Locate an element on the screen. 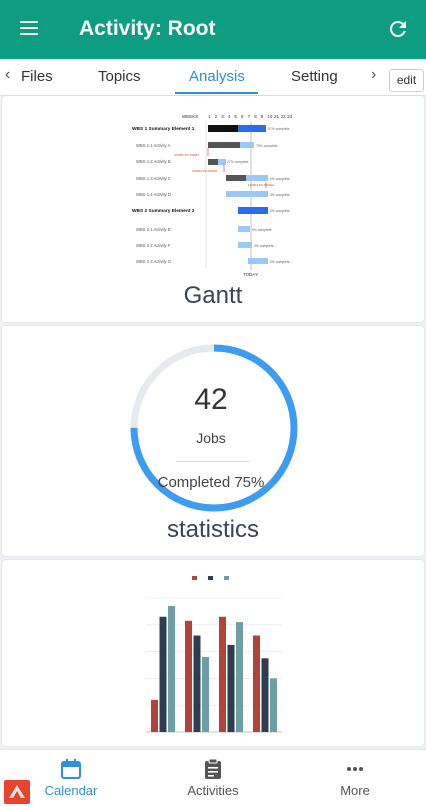  gantt-row-label: WBS 1 Summary Element 1 is located at coordinates (163, 129).